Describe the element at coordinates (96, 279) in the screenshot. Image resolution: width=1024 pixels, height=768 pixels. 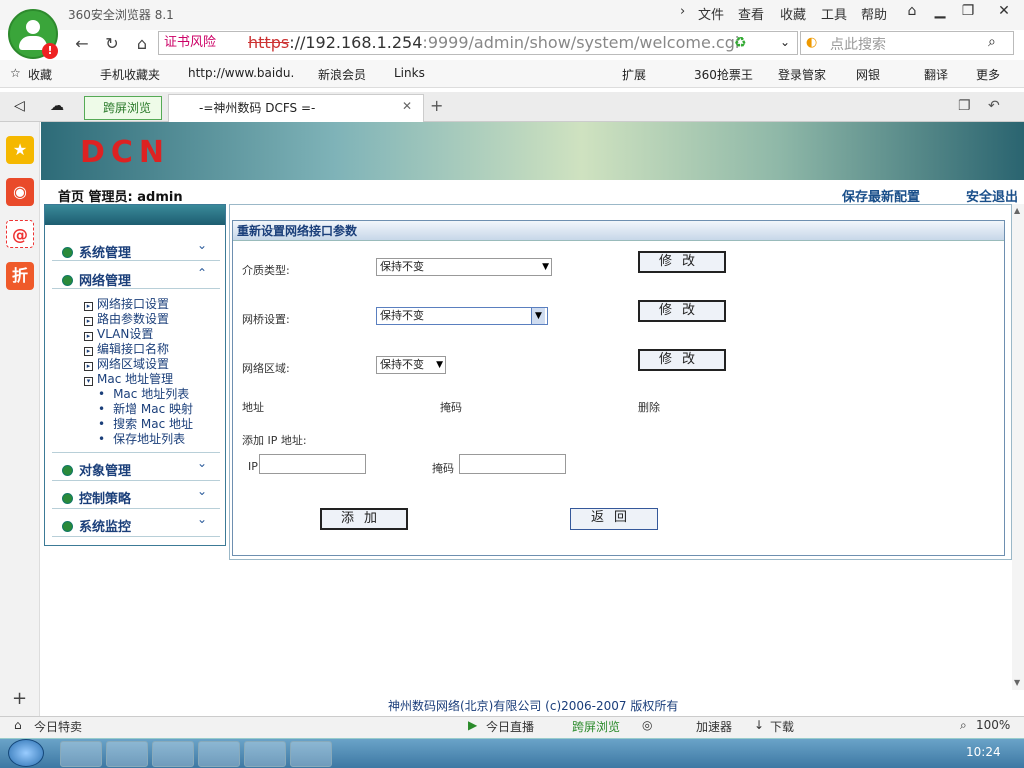
I see `nav-network-mgmt: 网络管理` at that location.